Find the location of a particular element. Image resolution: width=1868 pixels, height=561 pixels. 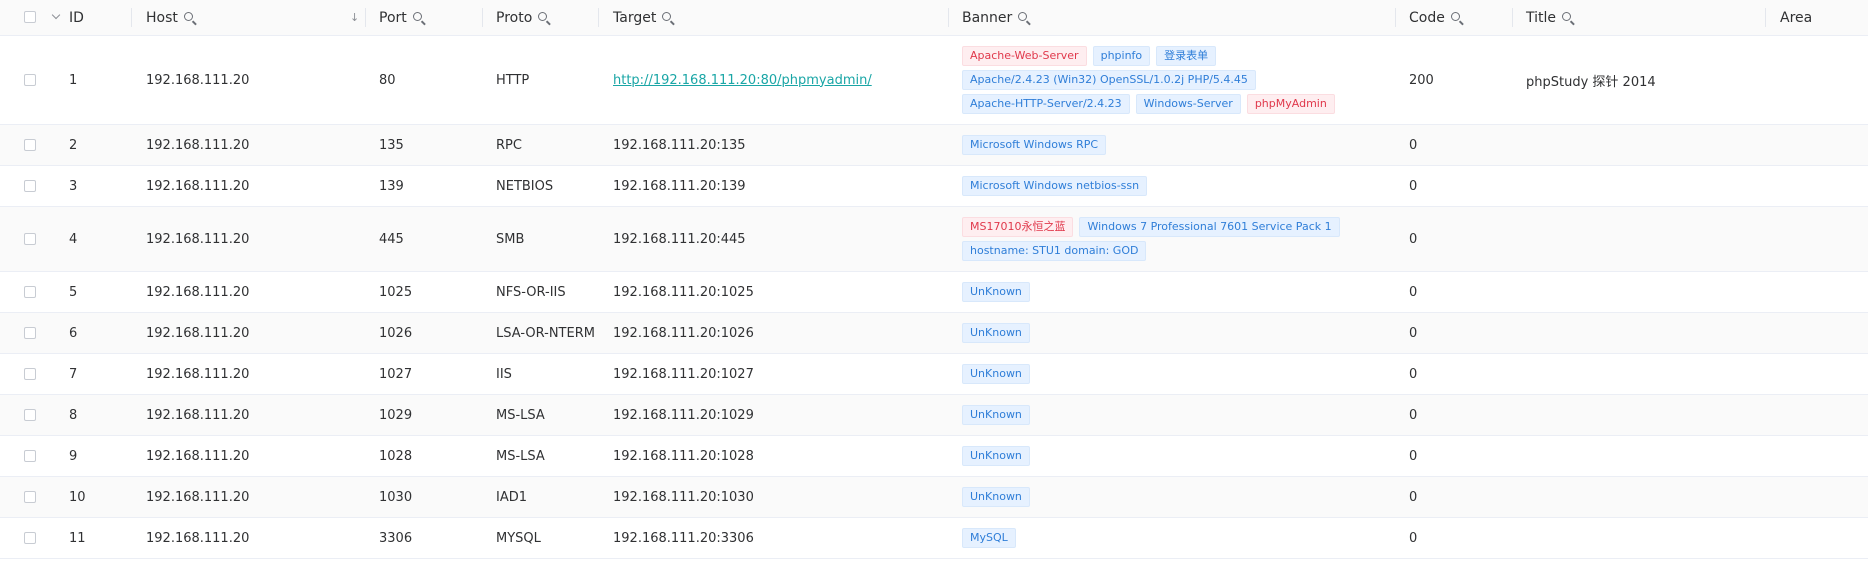

cell-target: 192.168.111.20:3306 is located at coordinates (683, 538).